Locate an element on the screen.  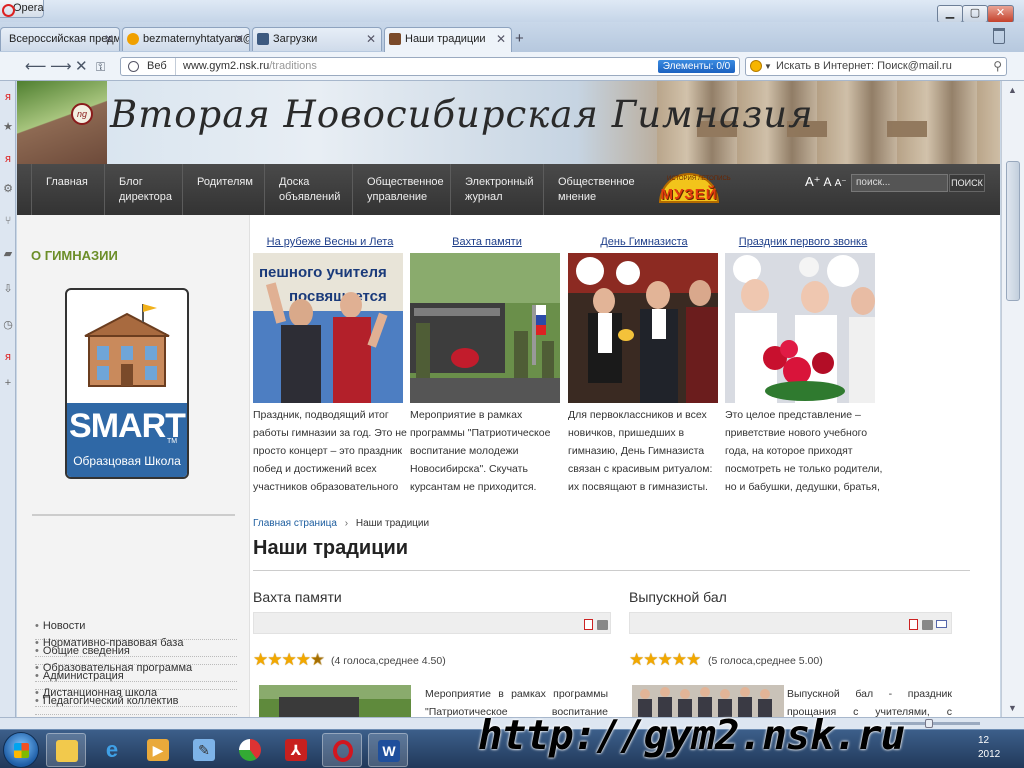
address-url: www.gym2.nsk.ru/traditions is located at coordinates (250, 66).